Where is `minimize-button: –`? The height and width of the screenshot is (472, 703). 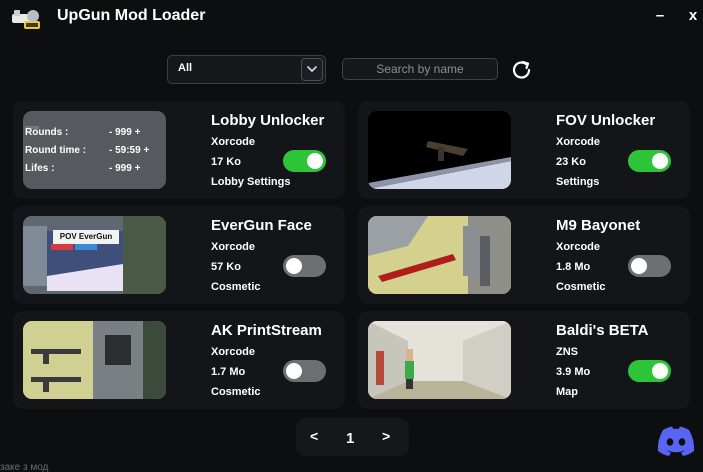 minimize-button: – is located at coordinates (660, 16).